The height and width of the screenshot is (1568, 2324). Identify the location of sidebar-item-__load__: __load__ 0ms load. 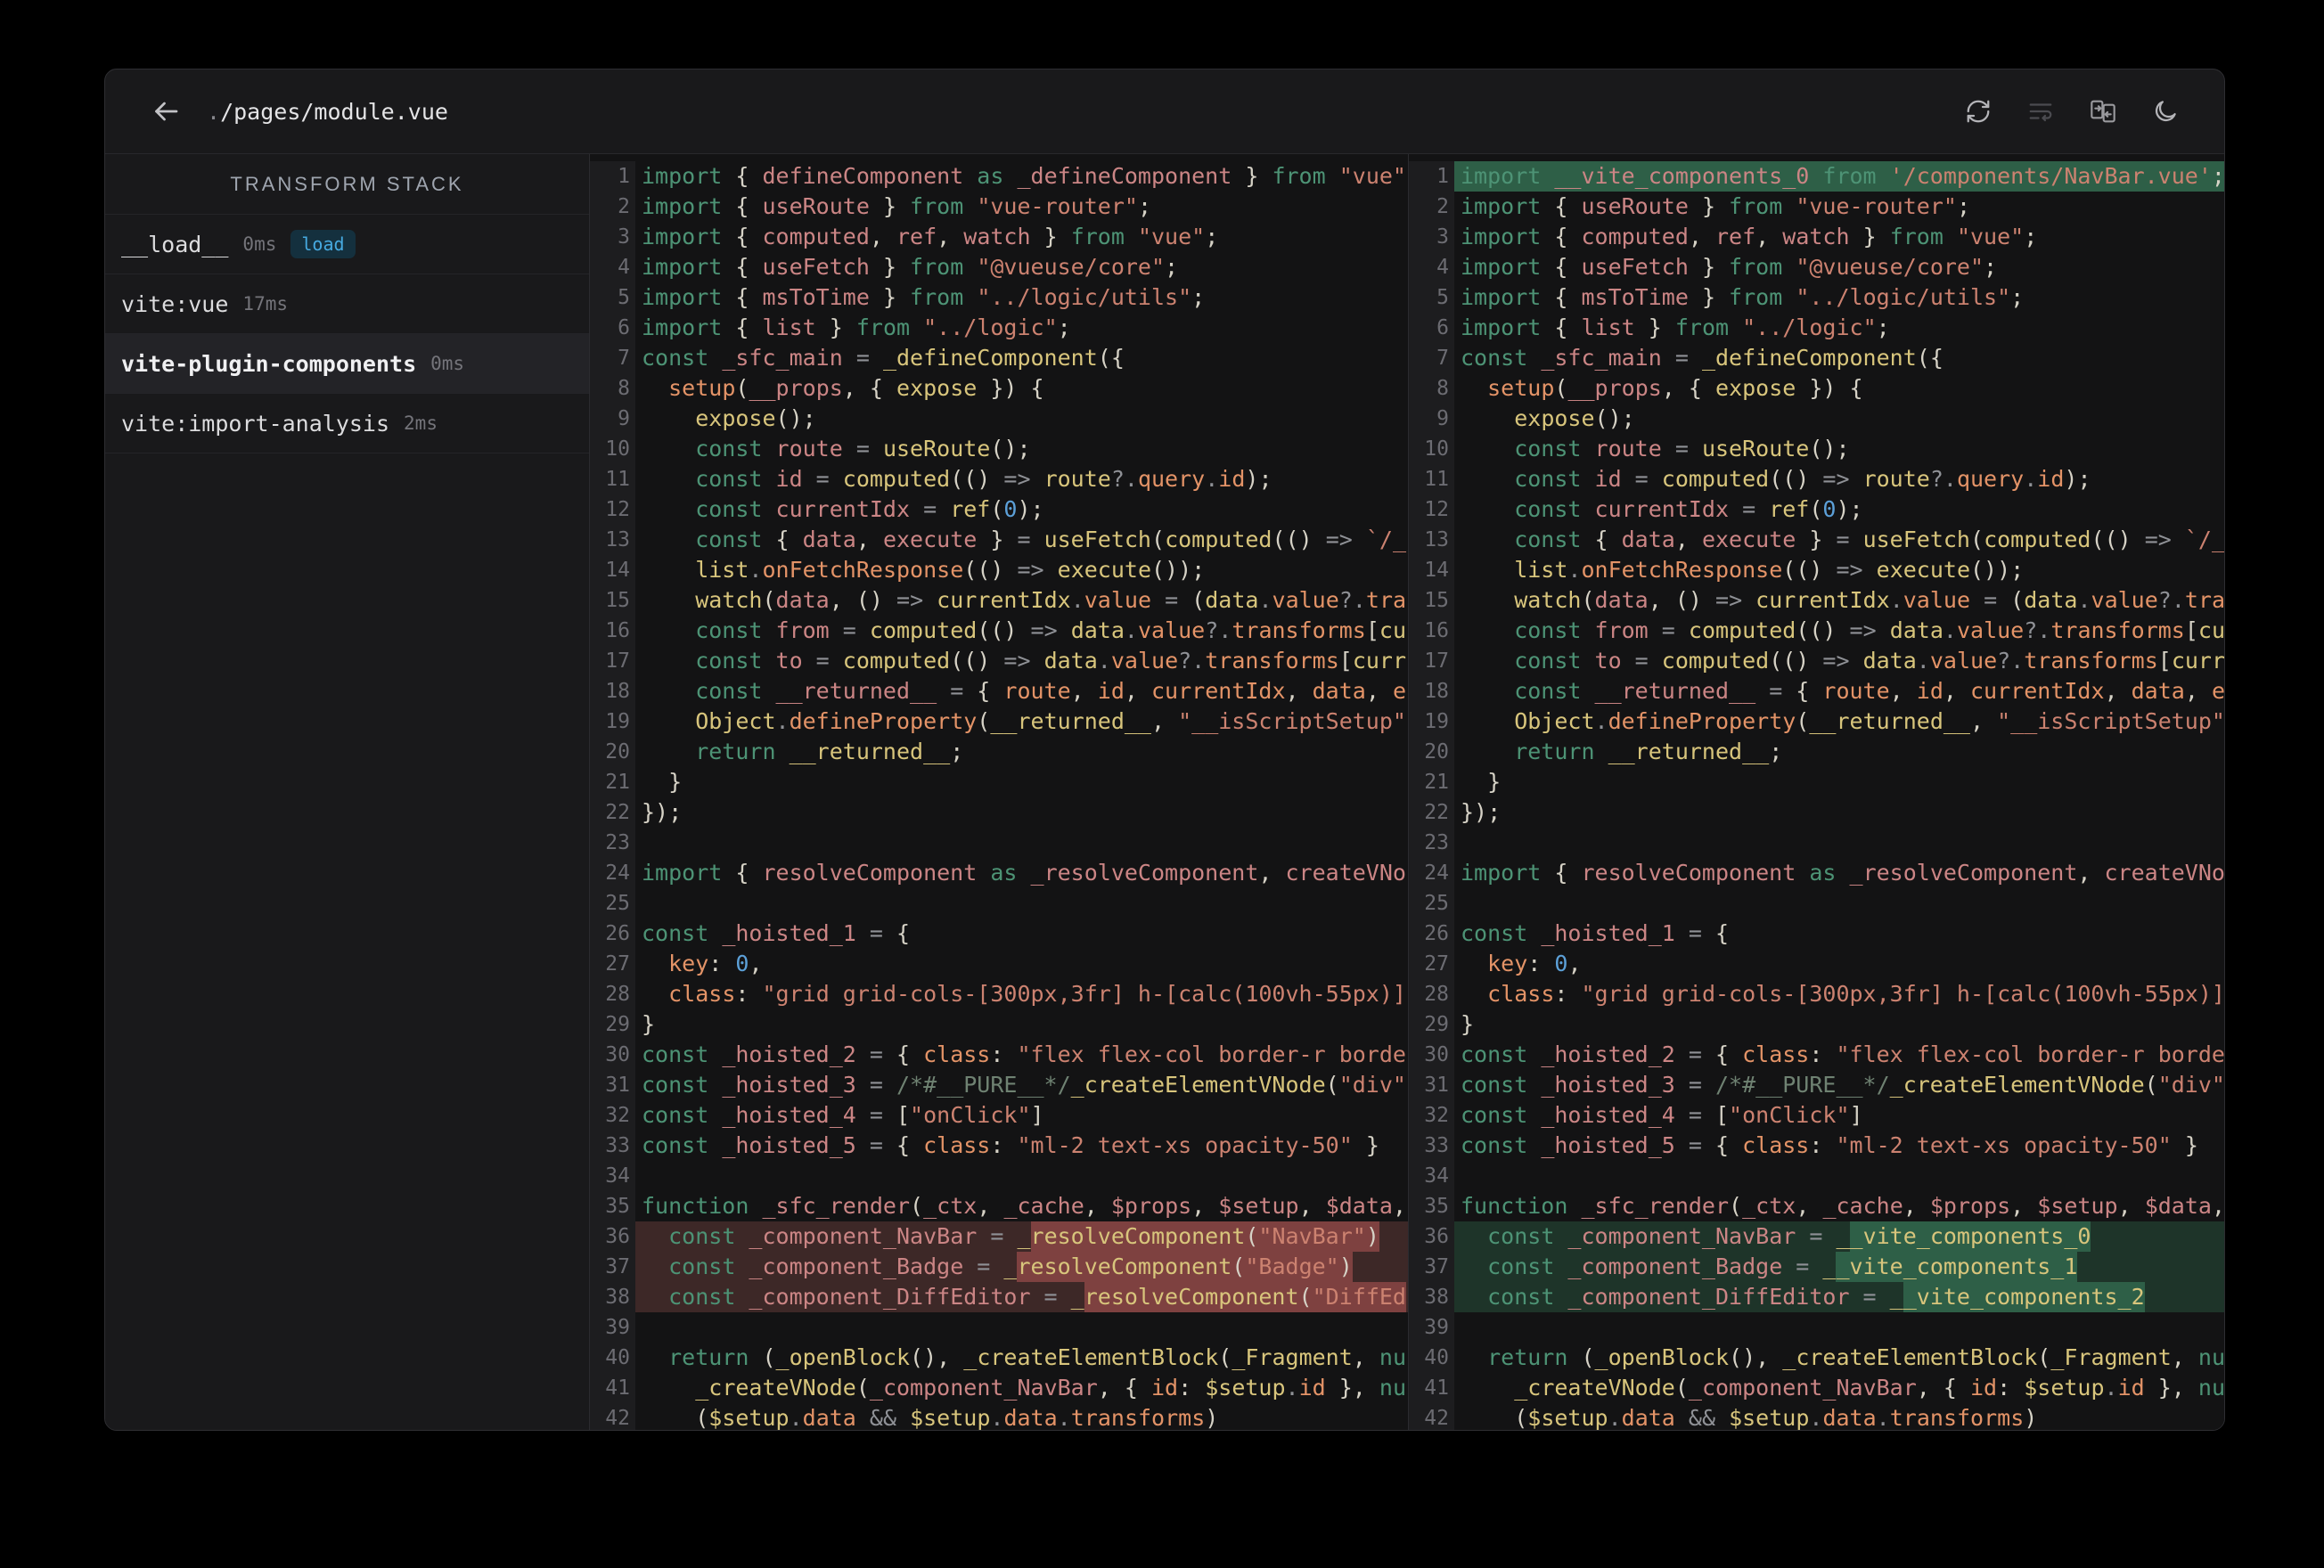
(347, 244).